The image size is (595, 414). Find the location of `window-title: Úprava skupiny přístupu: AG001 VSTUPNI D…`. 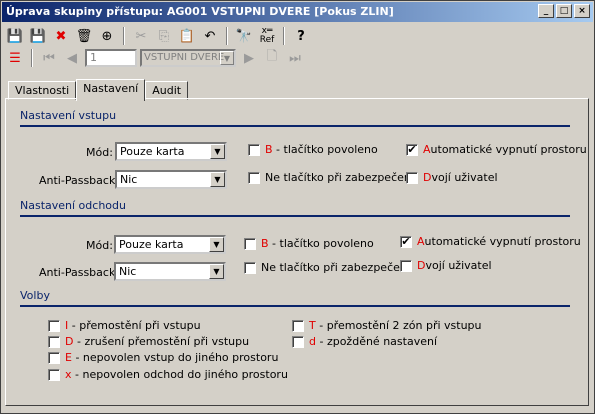

window-title: Úprava skupiny přístupu: AG001 VSTUPNI D… is located at coordinates (200, 11).